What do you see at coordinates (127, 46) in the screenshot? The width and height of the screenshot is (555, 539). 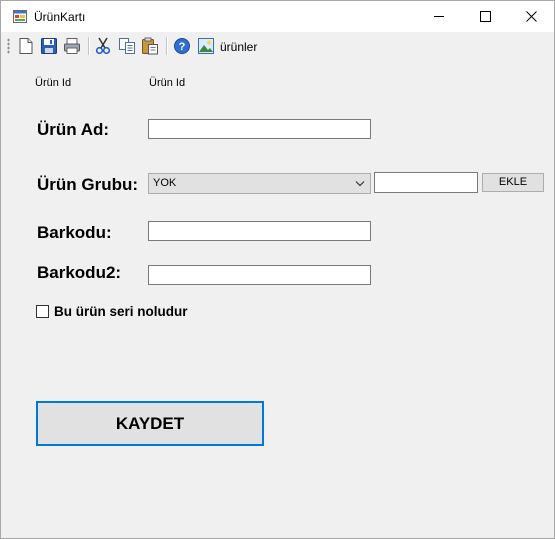 I see `copy-icon` at bounding box center [127, 46].